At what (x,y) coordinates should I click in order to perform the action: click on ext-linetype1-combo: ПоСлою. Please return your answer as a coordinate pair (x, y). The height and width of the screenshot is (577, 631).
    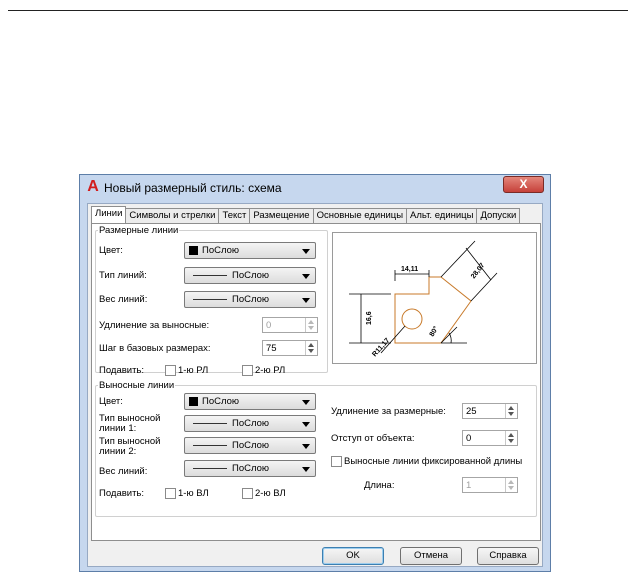
    Looking at the image, I should click on (250, 423).